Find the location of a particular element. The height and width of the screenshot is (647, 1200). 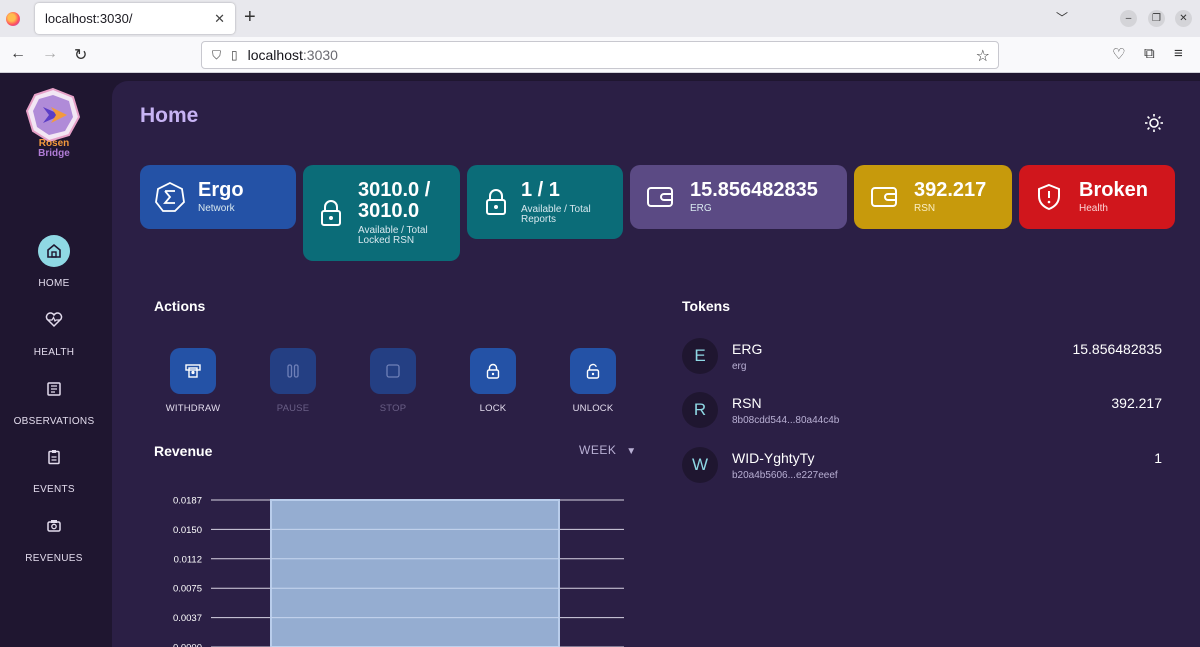

browser-nav-bar: ← → ↻ ⛉ ▯ localhost:3030 ☆ ♡ ⧉ ≡ is located at coordinates (600, 55).